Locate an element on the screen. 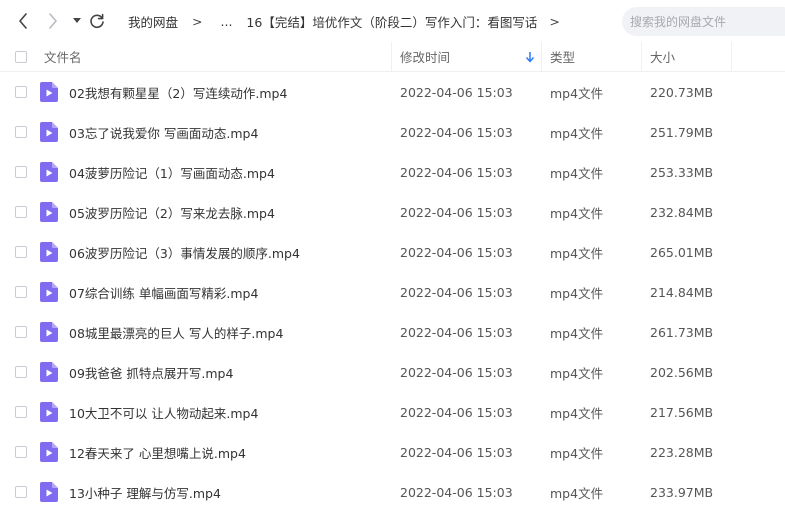 Image resolution: width=785 pixels, height=516 pixels. file-name: 05波罗历险记（2）写来龙去脉.mp4 is located at coordinates (172, 212).